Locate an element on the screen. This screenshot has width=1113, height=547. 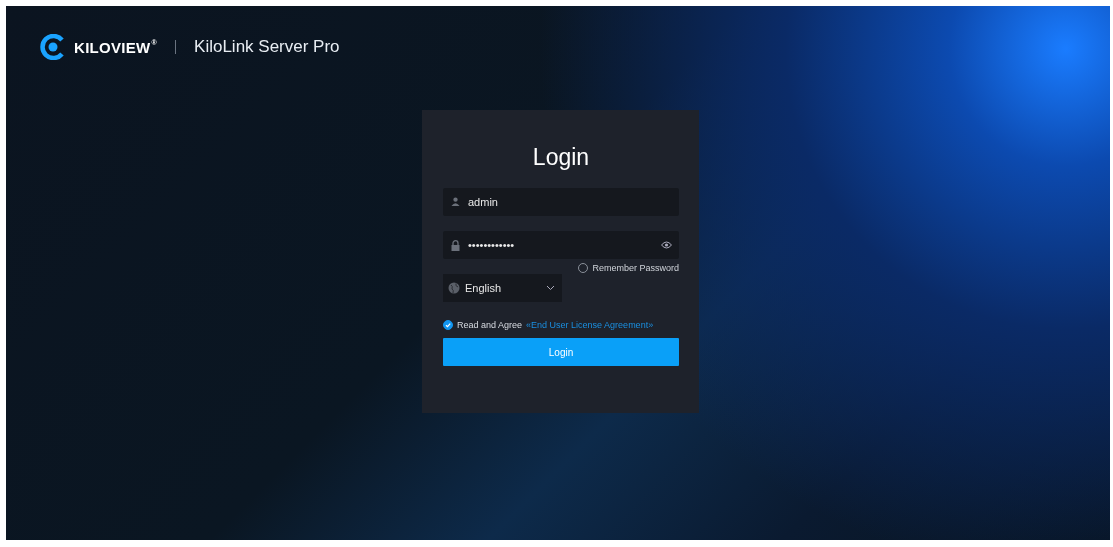
language-select: English is located at coordinates (502, 288).